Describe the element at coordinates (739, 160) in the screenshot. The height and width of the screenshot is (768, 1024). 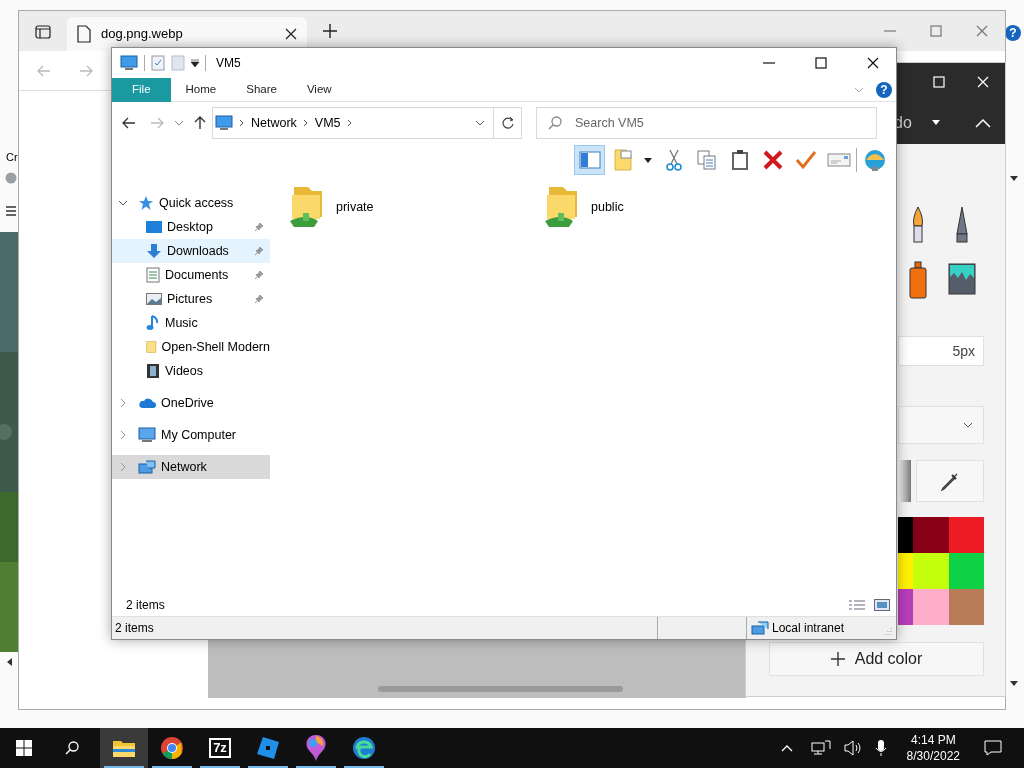
I see `clipboard-icon` at that location.